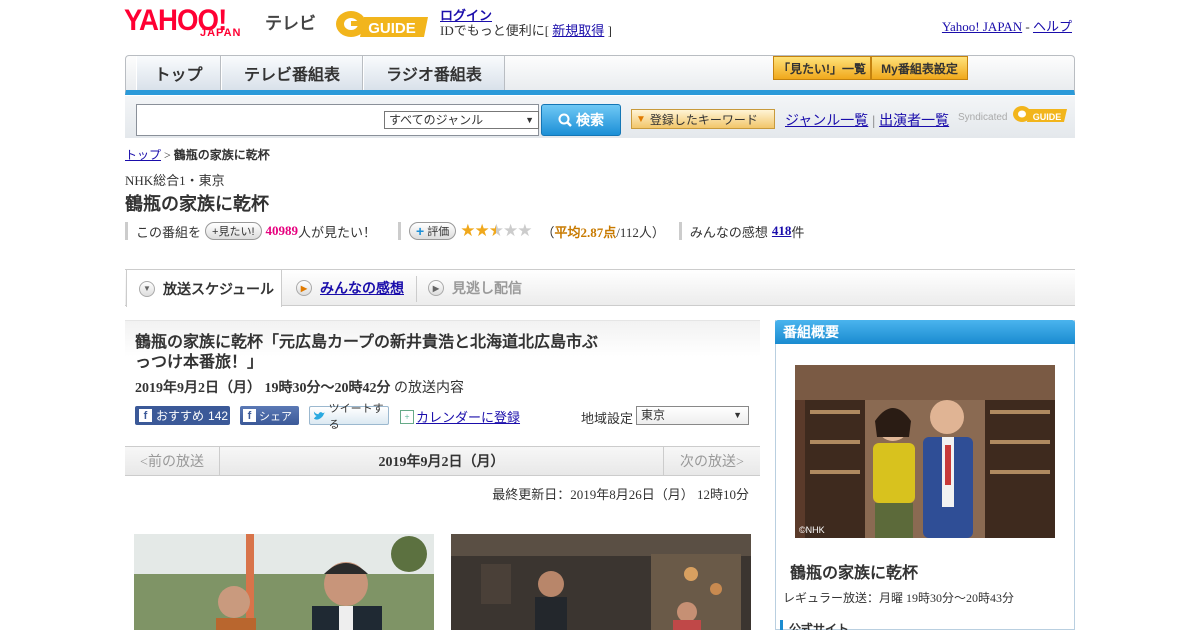 The image size is (1200, 630). I want to click on mitai-button-label: 見たい!, so click(236, 232).